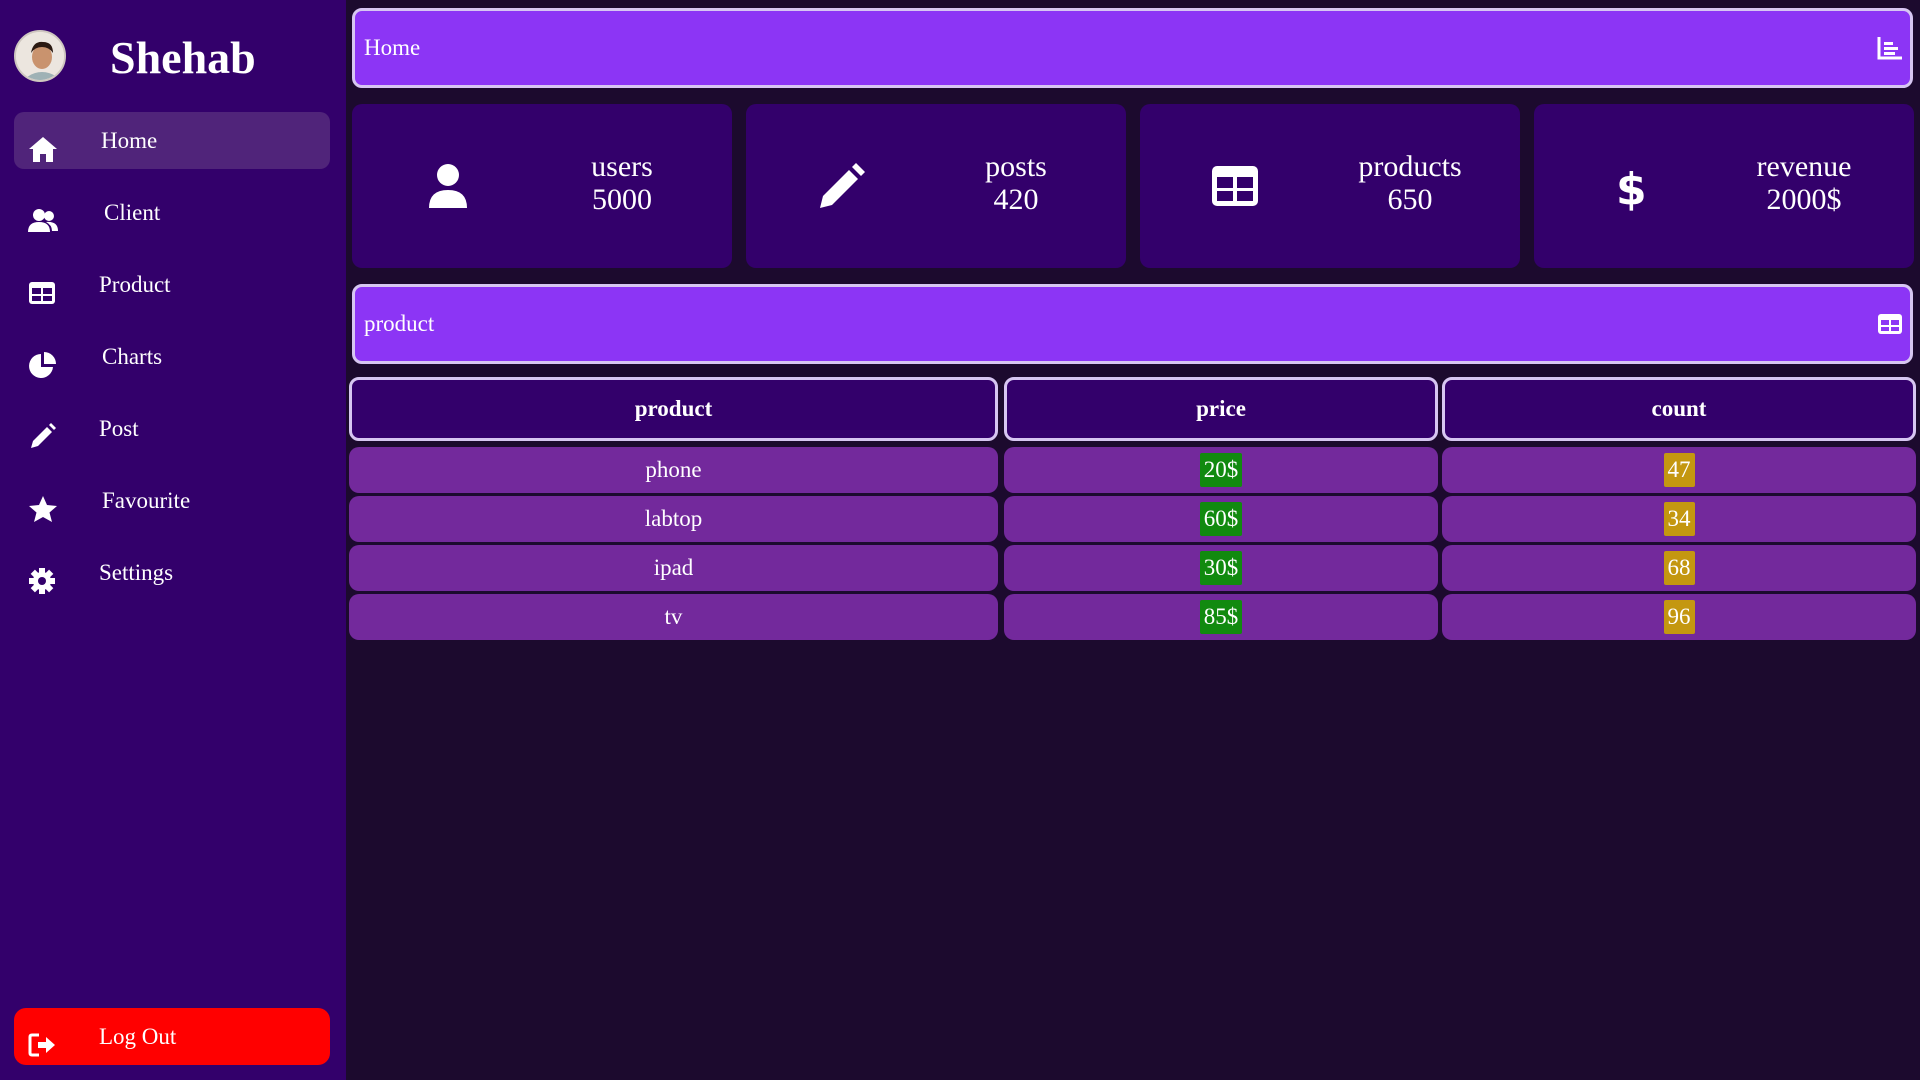 The image size is (1920, 1080). I want to click on sidebar-item-settings: Settings, so click(172, 572).